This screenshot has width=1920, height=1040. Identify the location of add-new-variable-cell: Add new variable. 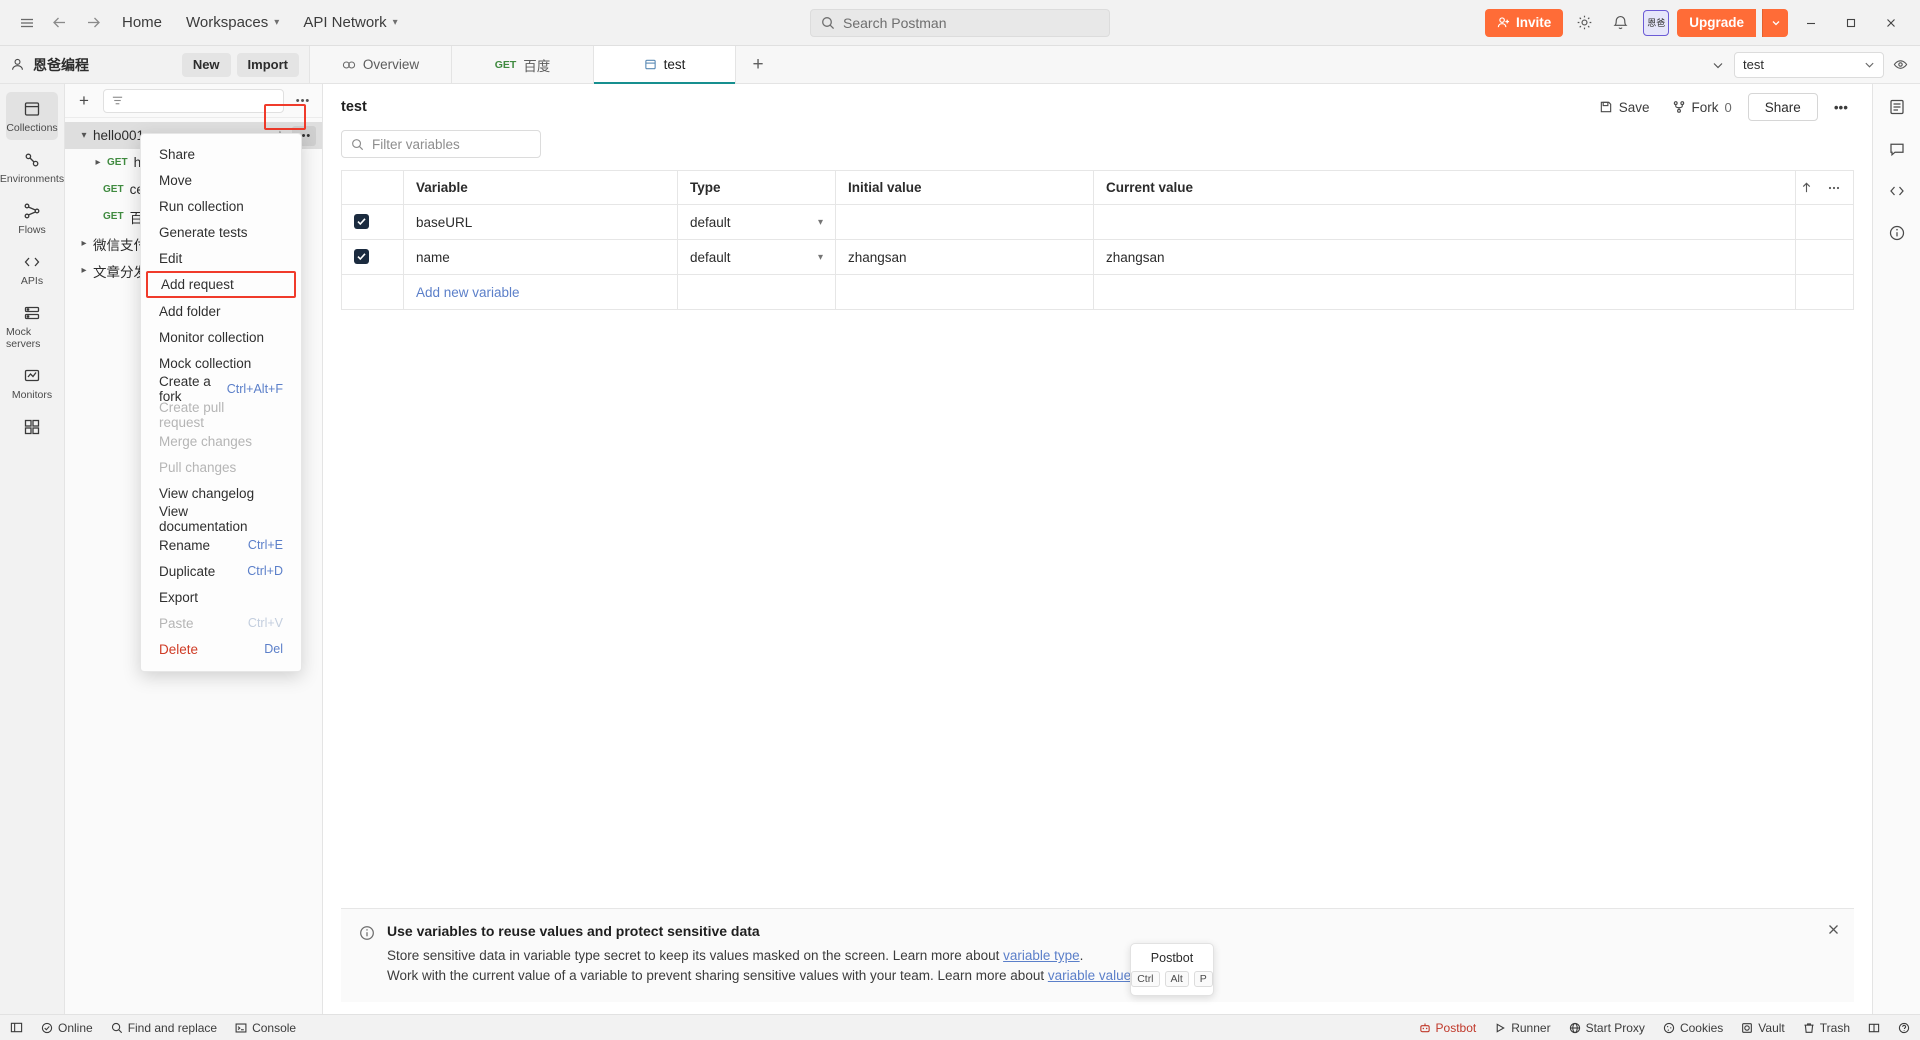
(540, 292).